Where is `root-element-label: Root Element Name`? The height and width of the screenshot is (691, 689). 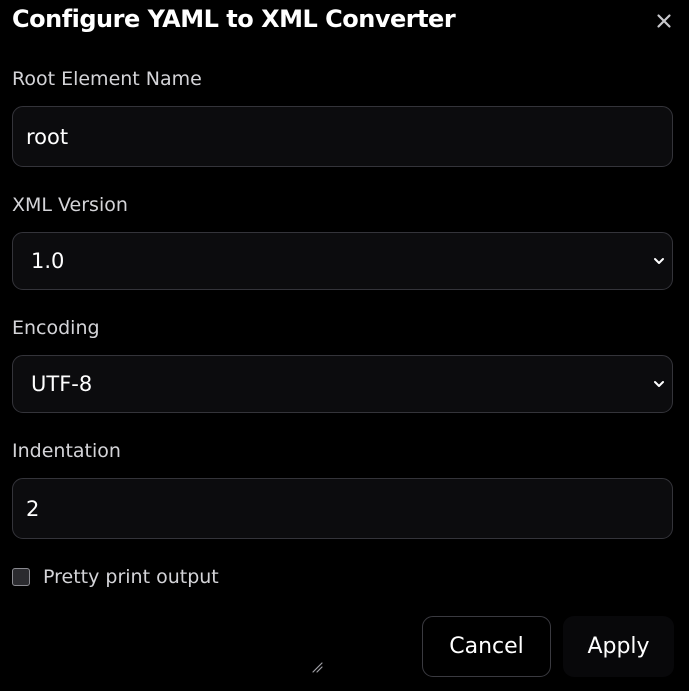 root-element-label: Root Element Name is located at coordinates (107, 79).